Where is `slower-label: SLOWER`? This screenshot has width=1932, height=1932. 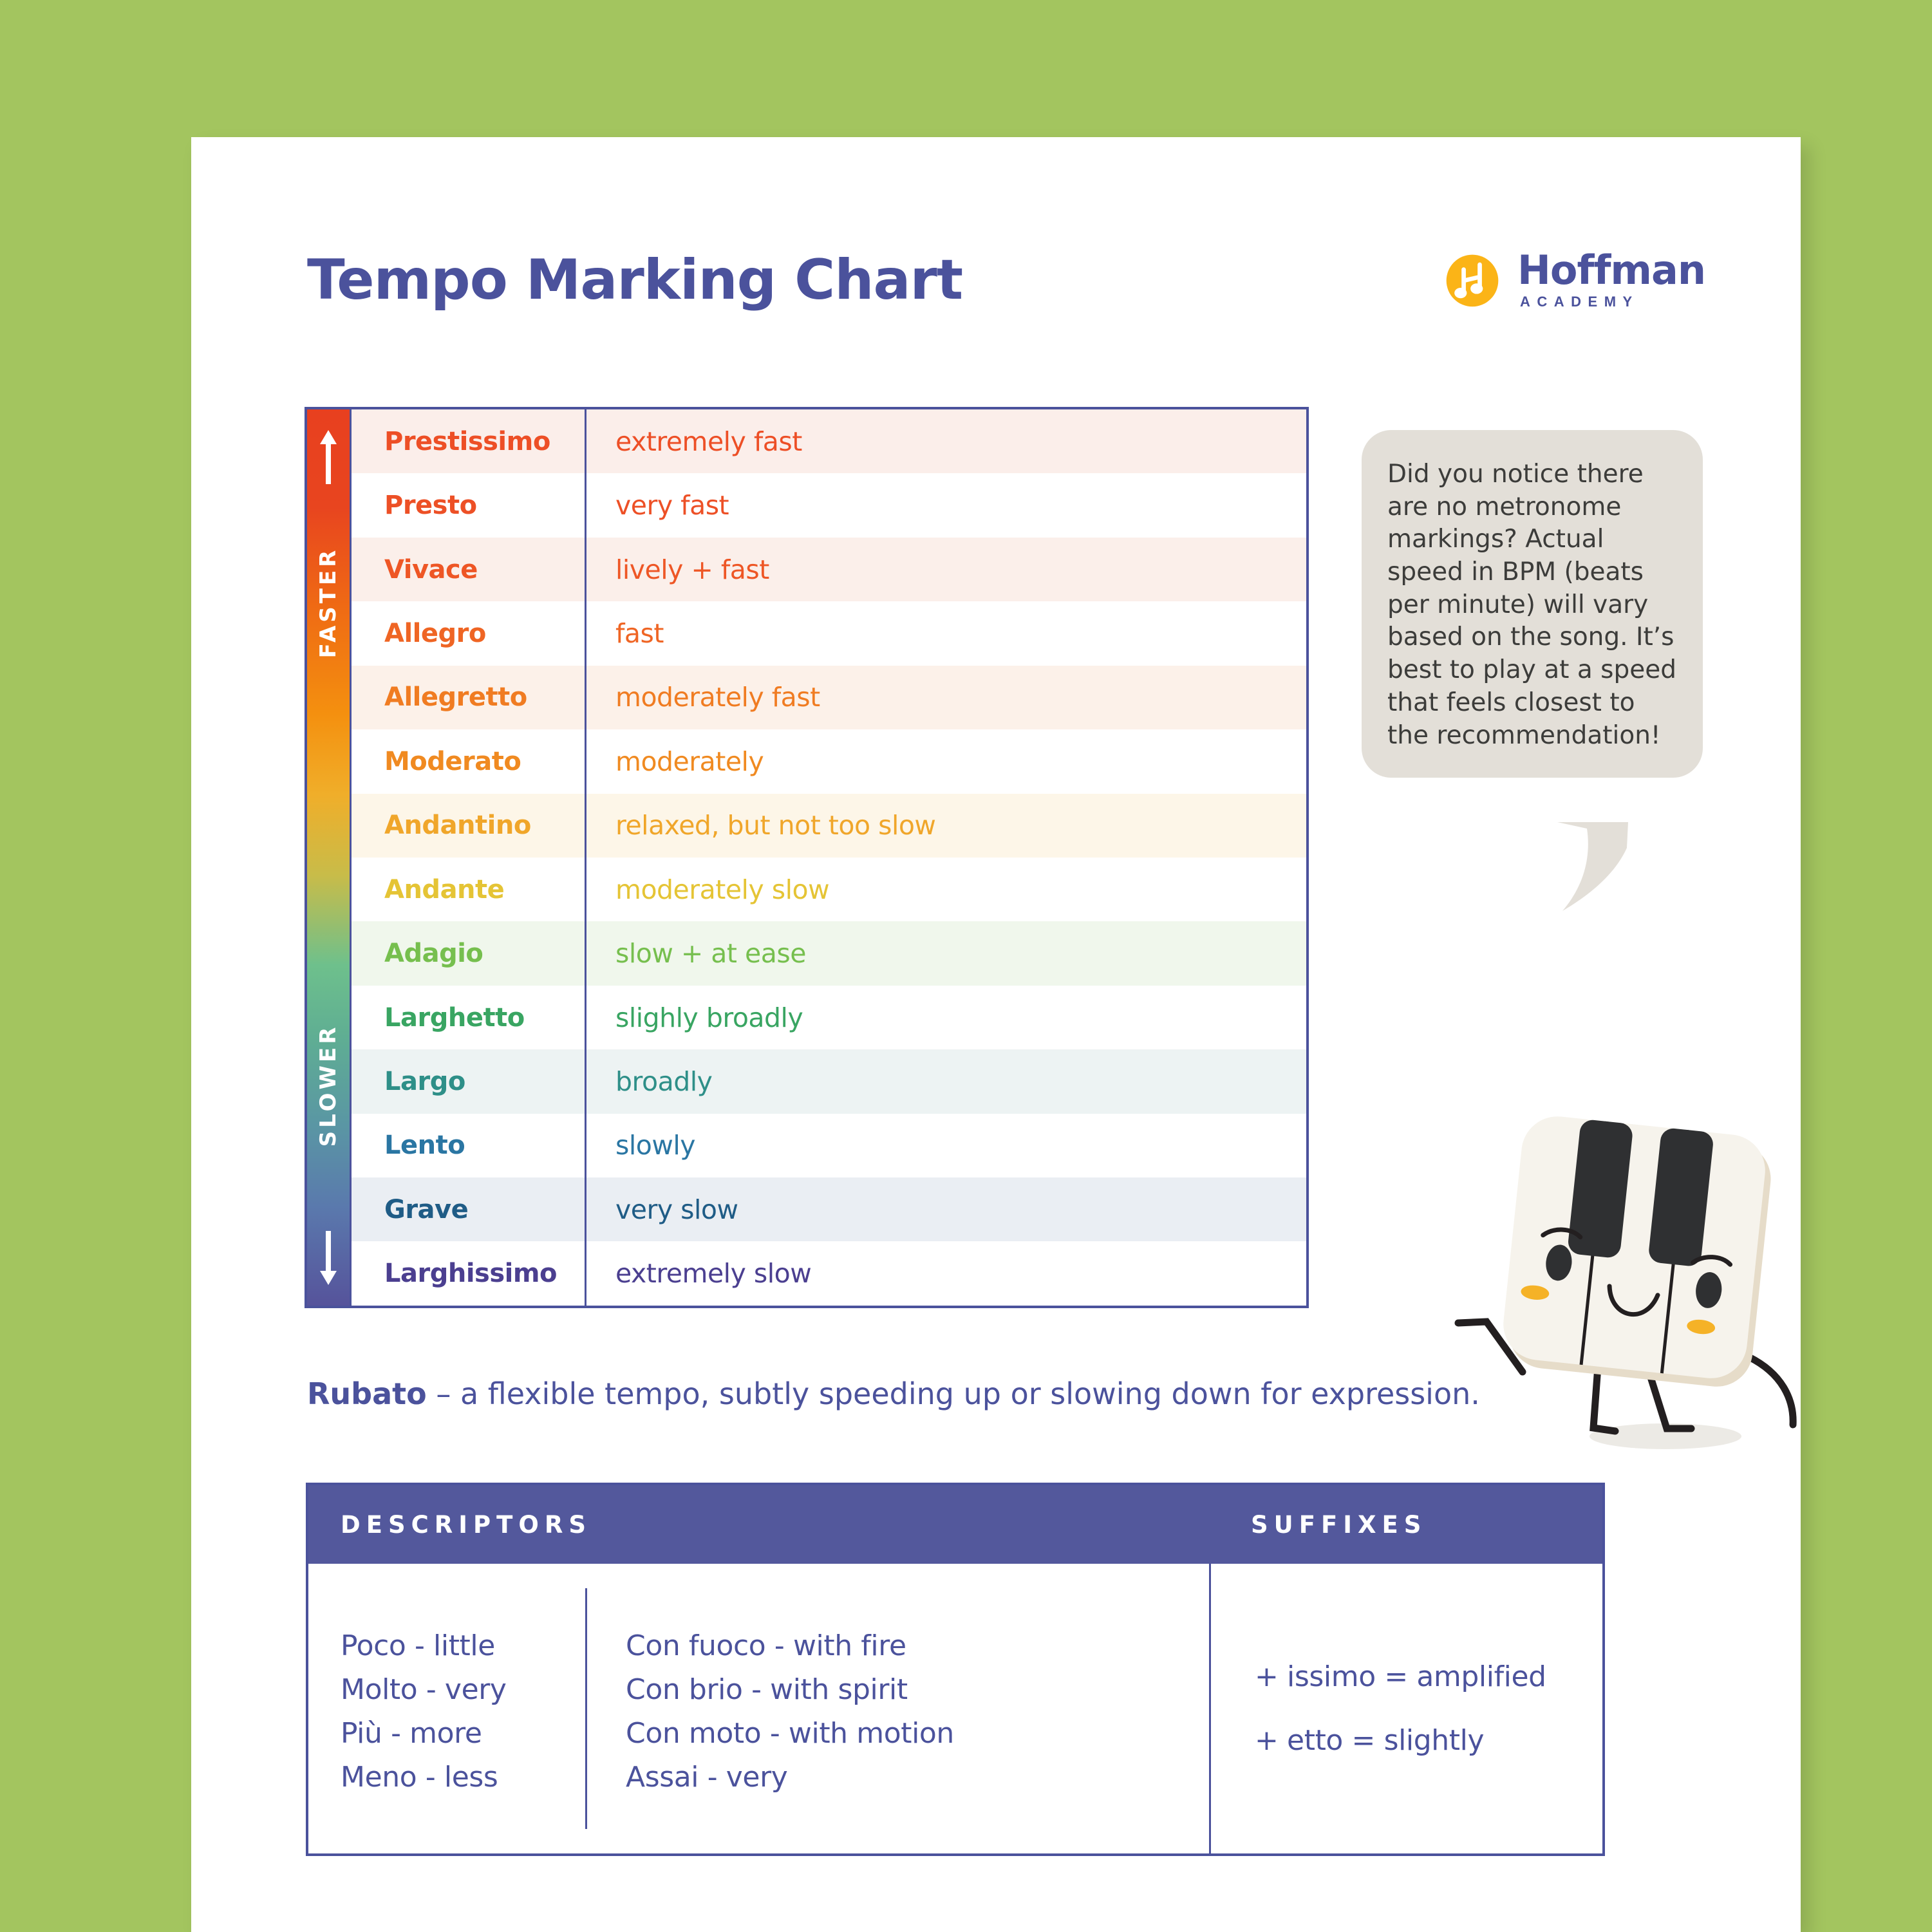
slower-label: SLOWER is located at coordinates (328, 1086).